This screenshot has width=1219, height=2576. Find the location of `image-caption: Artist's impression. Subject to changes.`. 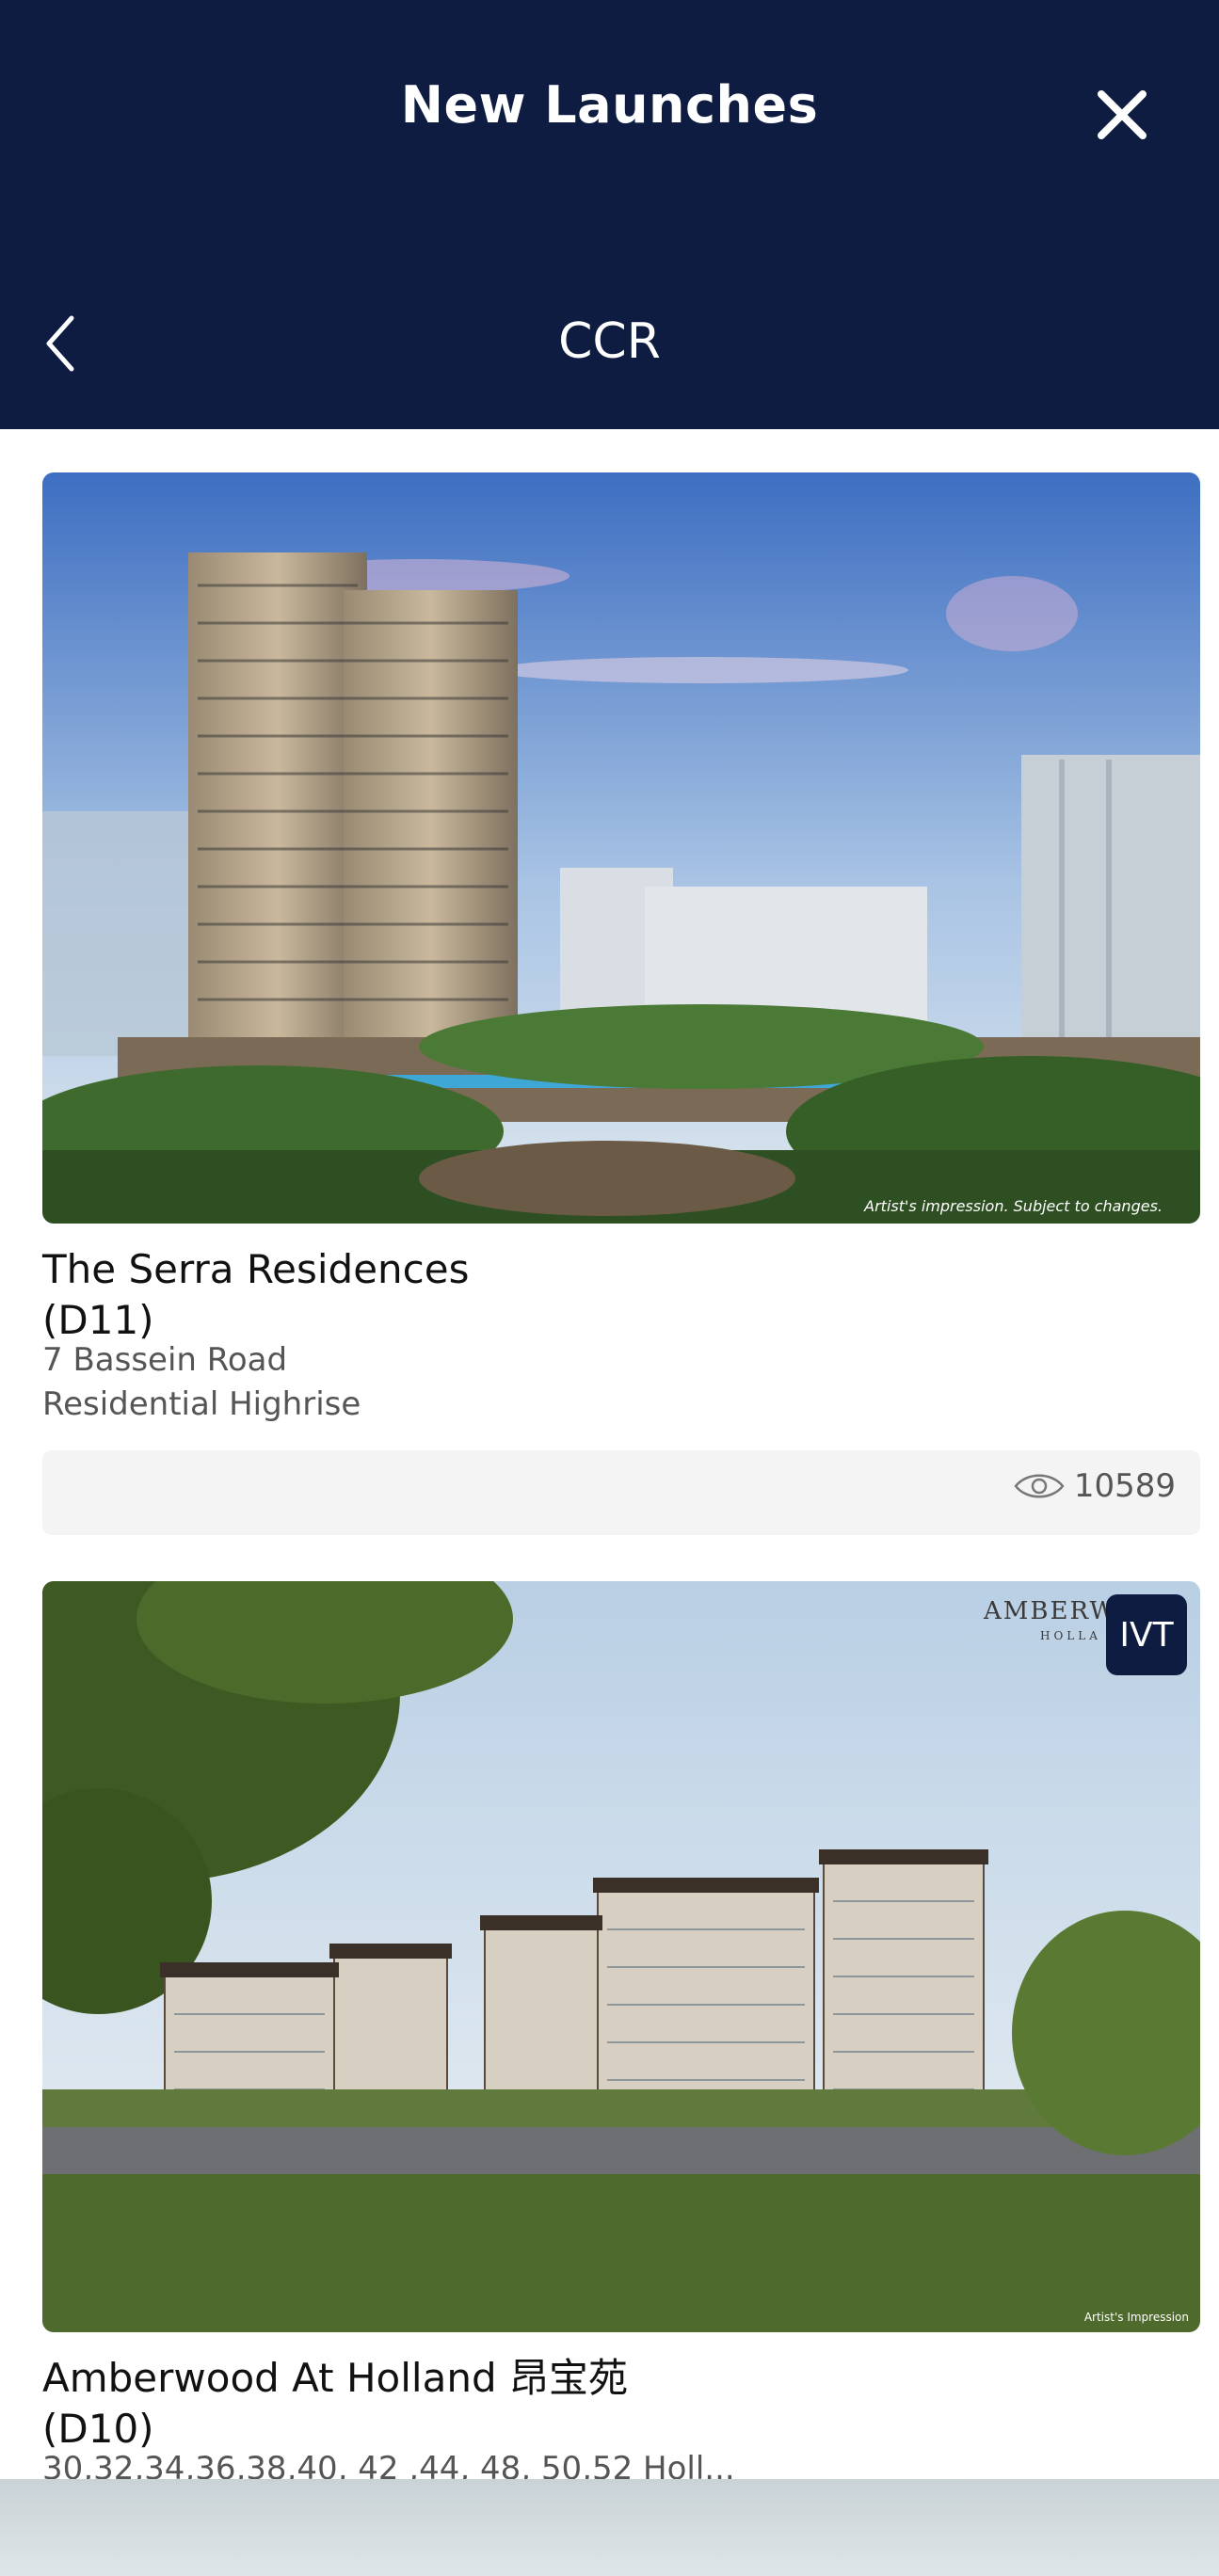

image-caption: Artist's impression. Subject to changes. is located at coordinates (1013, 1206).